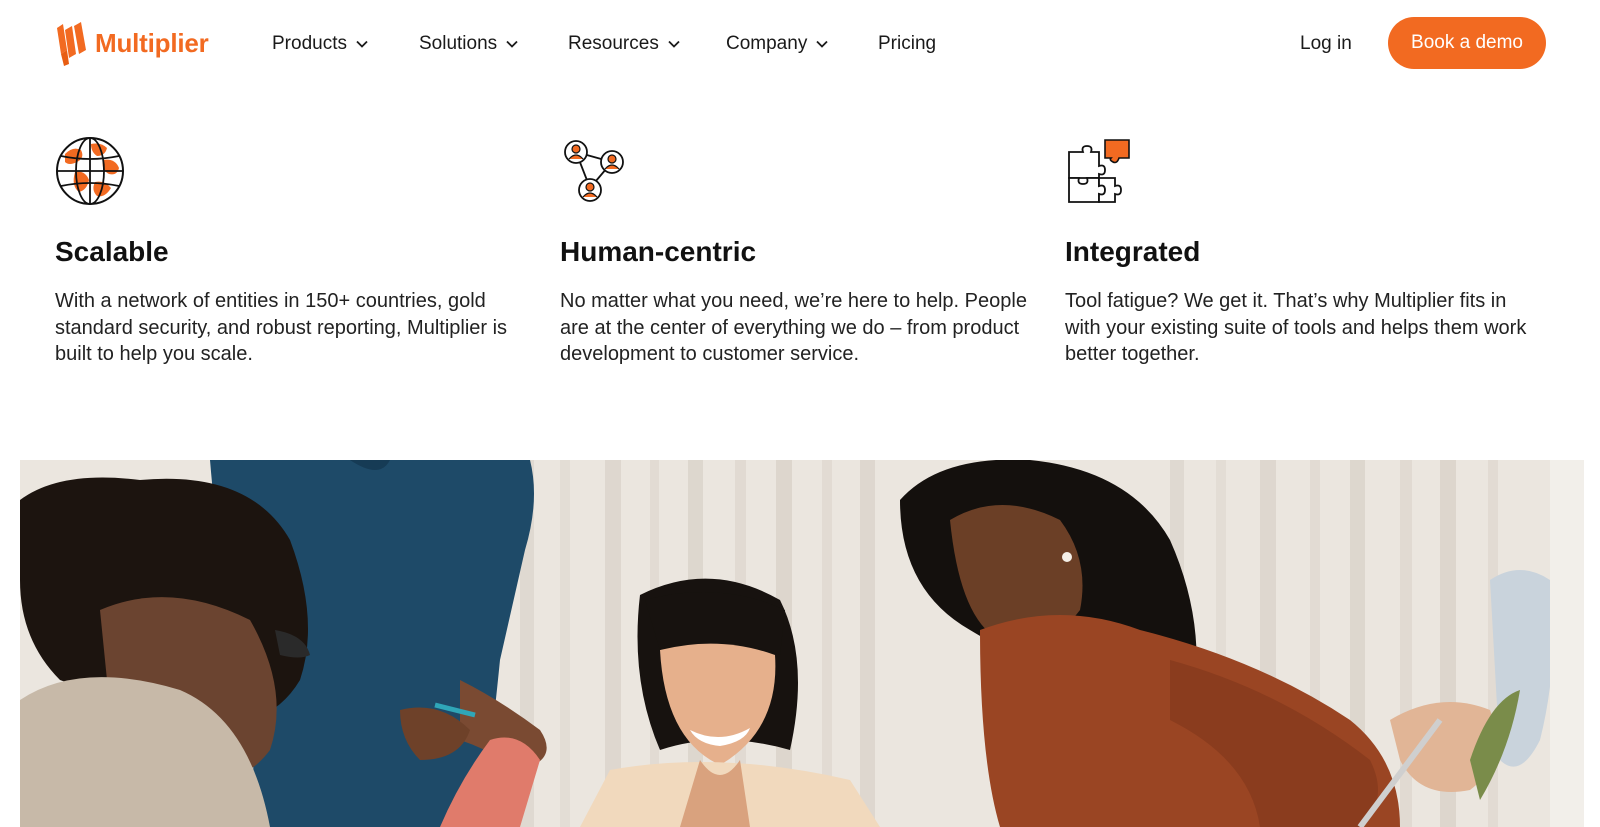  Describe the element at coordinates (152, 42) in the screenshot. I see `brand-name: Multiplier` at that location.